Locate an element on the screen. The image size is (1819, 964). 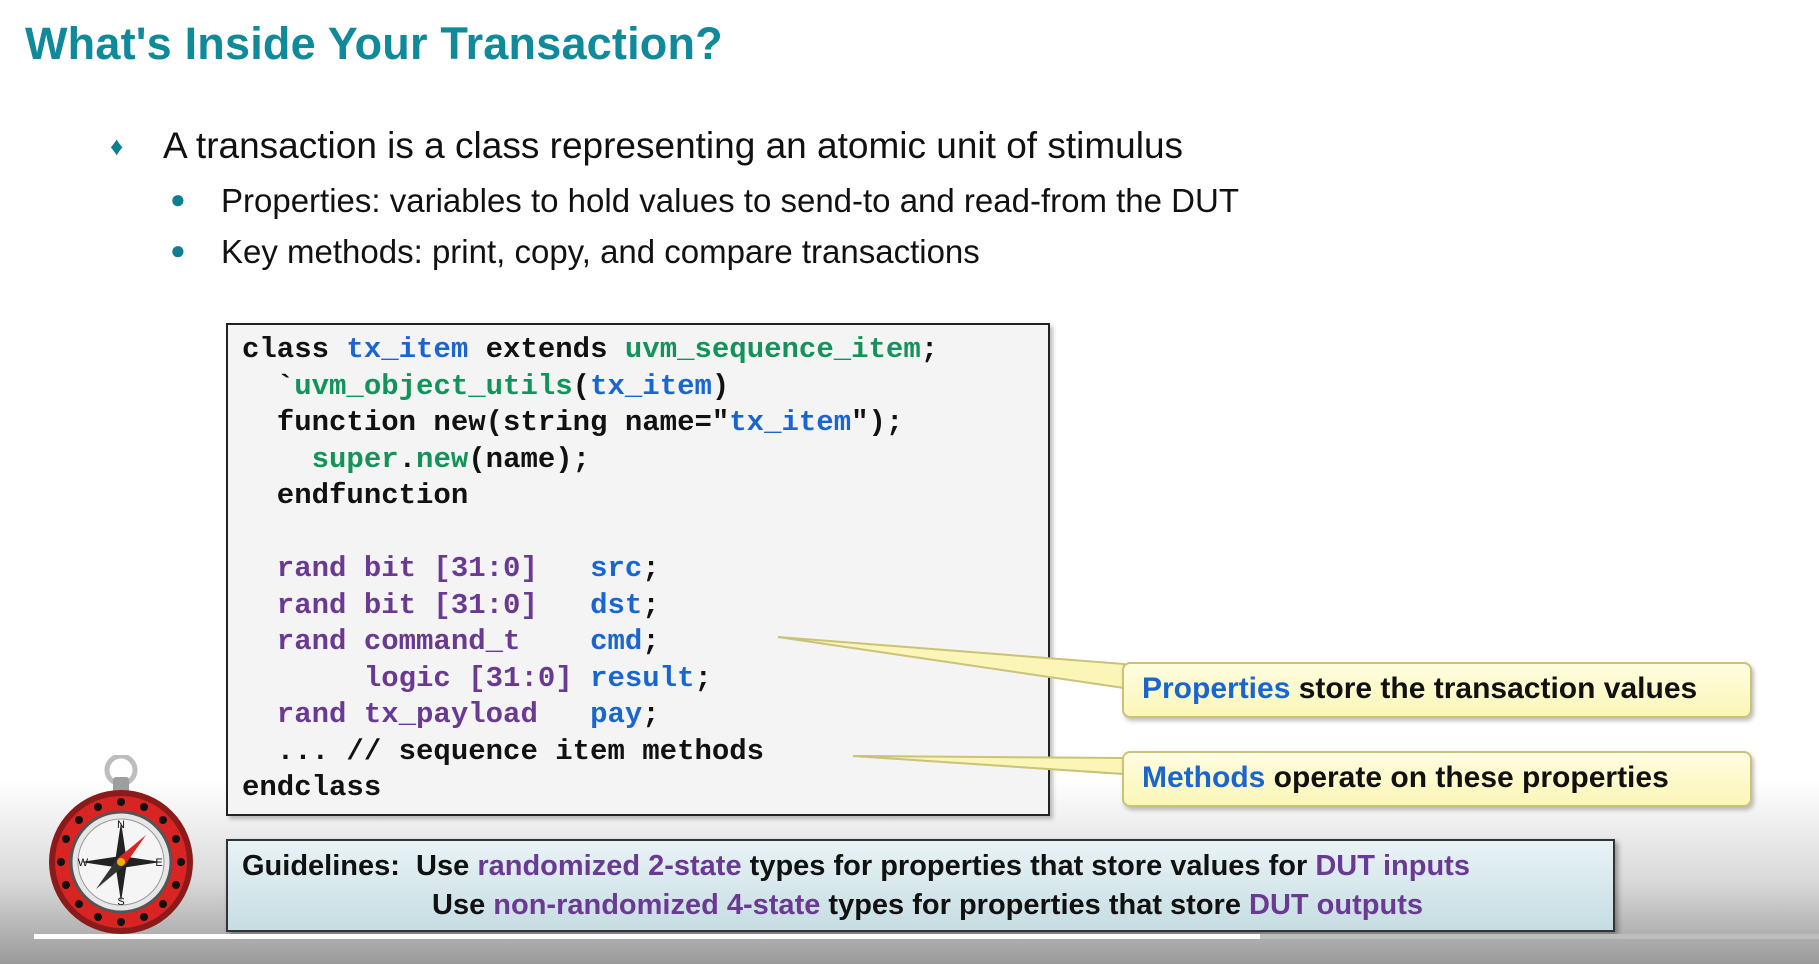
code-line-13: endclass is located at coordinates (312, 787).